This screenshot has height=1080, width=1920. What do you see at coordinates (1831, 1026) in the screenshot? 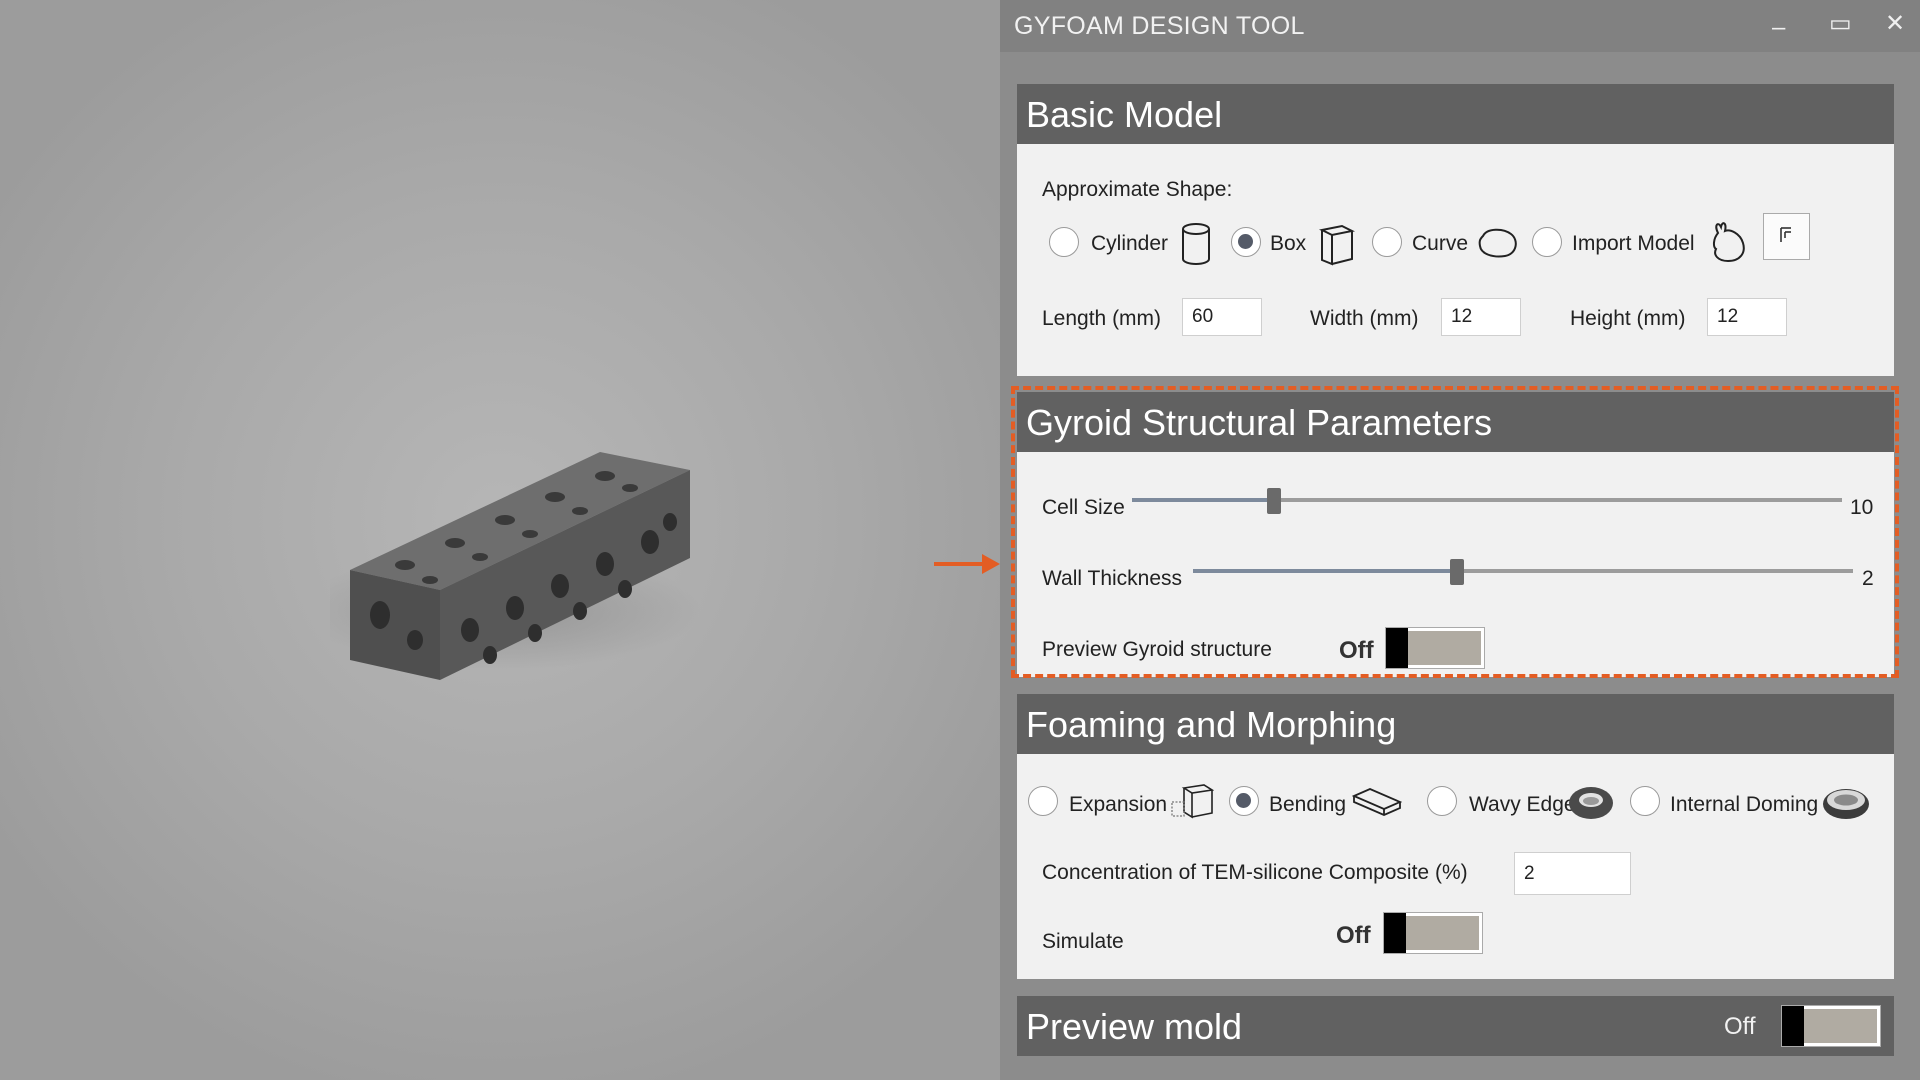
I see `preview-mold-toggle` at bounding box center [1831, 1026].